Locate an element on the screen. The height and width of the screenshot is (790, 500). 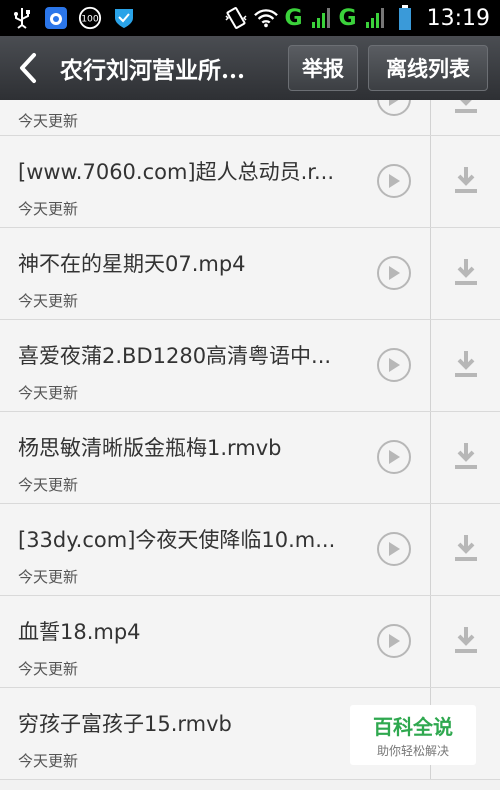
list-item-title: 神不在的星期天07.mp4 is located at coordinates (132, 264).